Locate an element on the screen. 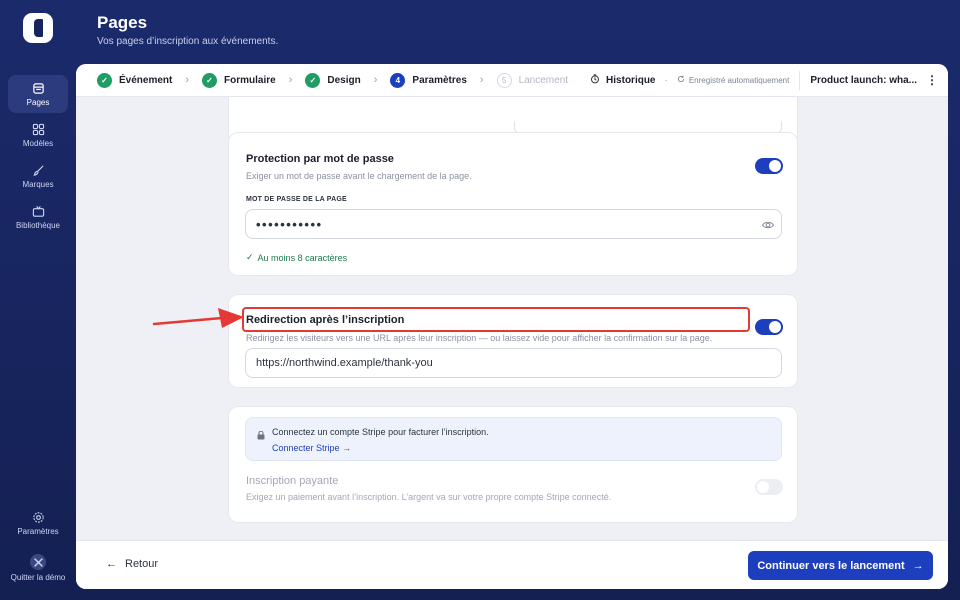 Image resolution: width=960 pixels, height=600 pixels. step-label: Paramètres is located at coordinates (439, 80).